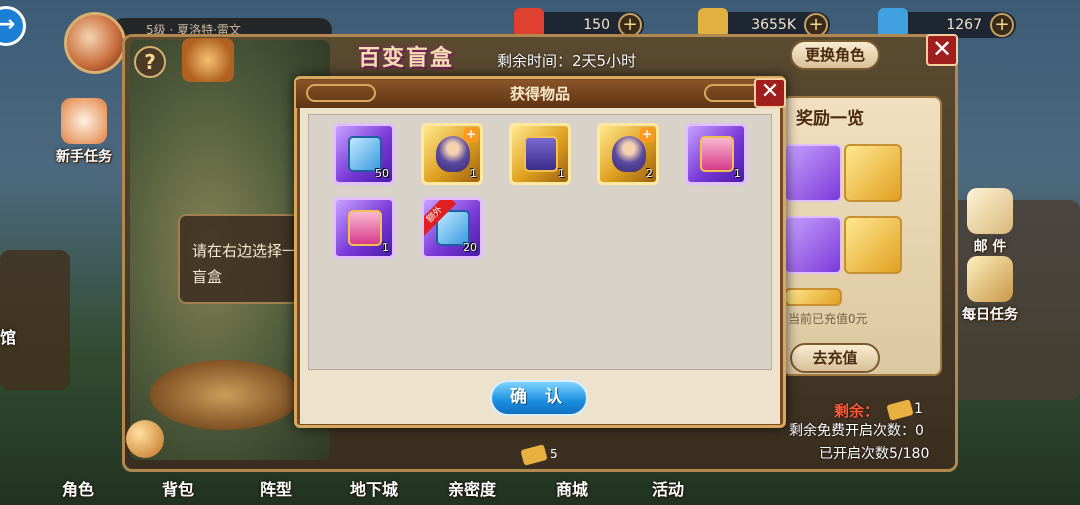 The image size is (1080, 505). Describe the element at coordinates (452, 228) in the screenshot. I see `item-slot: 额外 20` at that location.